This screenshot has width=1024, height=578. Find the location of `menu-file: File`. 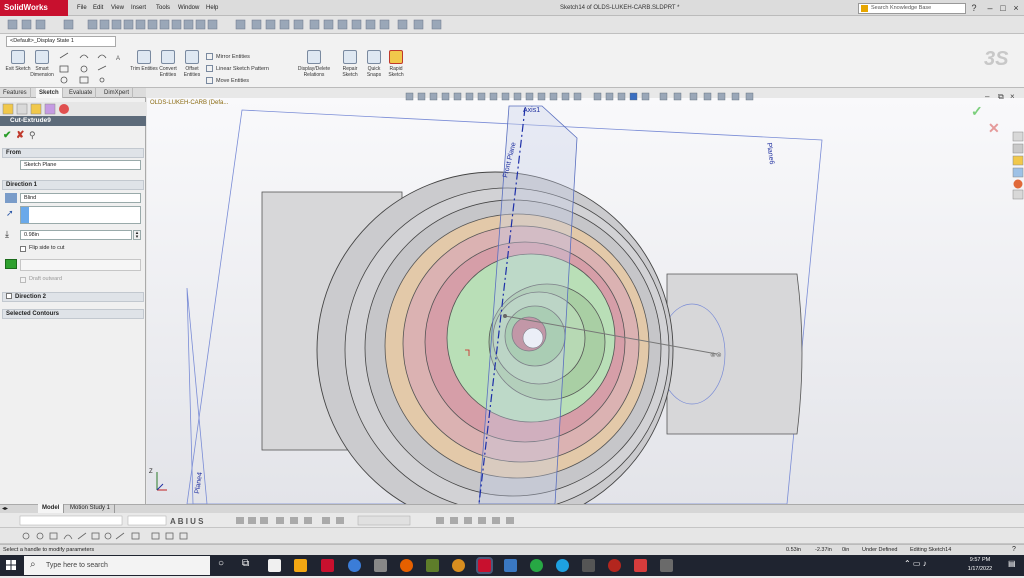

menu-file: File is located at coordinates (82, 8).